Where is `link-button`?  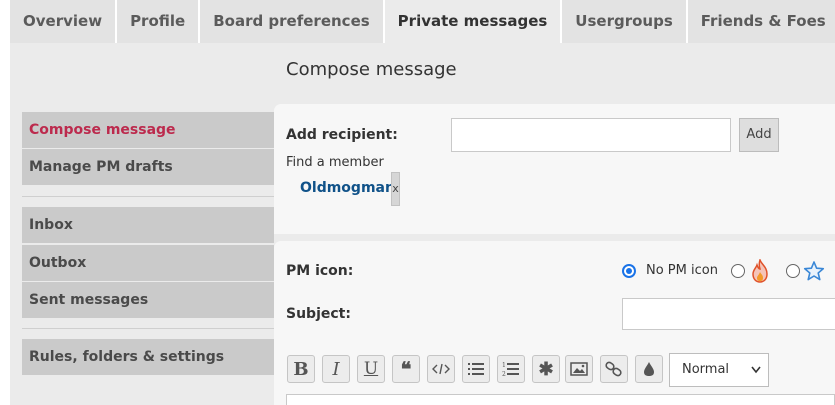
link-button is located at coordinates (614, 369).